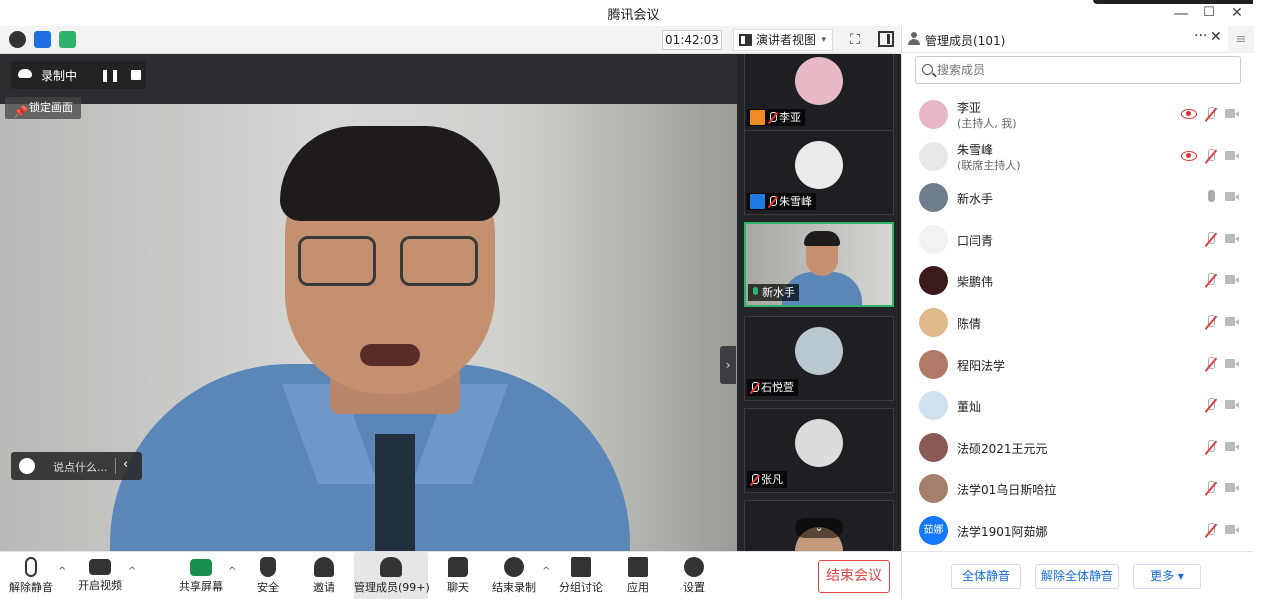 The width and height of the screenshot is (1267, 599). What do you see at coordinates (1078, 488) in the screenshot?
I see `member-row: 法学01乌日斯哈拉` at bounding box center [1078, 488].